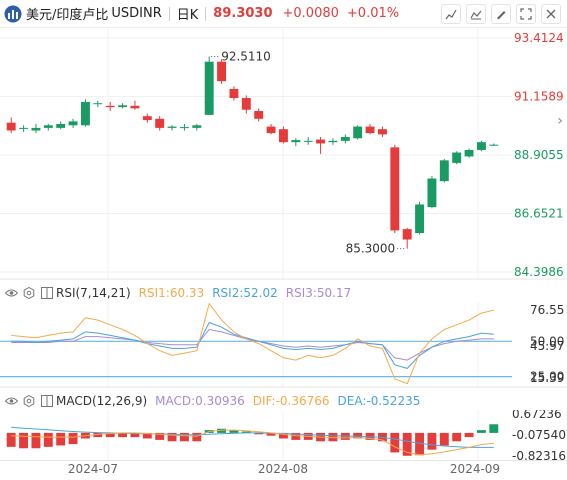 This screenshot has width=567, height=480. I want to click on dif-label: DIF:-0.36766, so click(291, 401).